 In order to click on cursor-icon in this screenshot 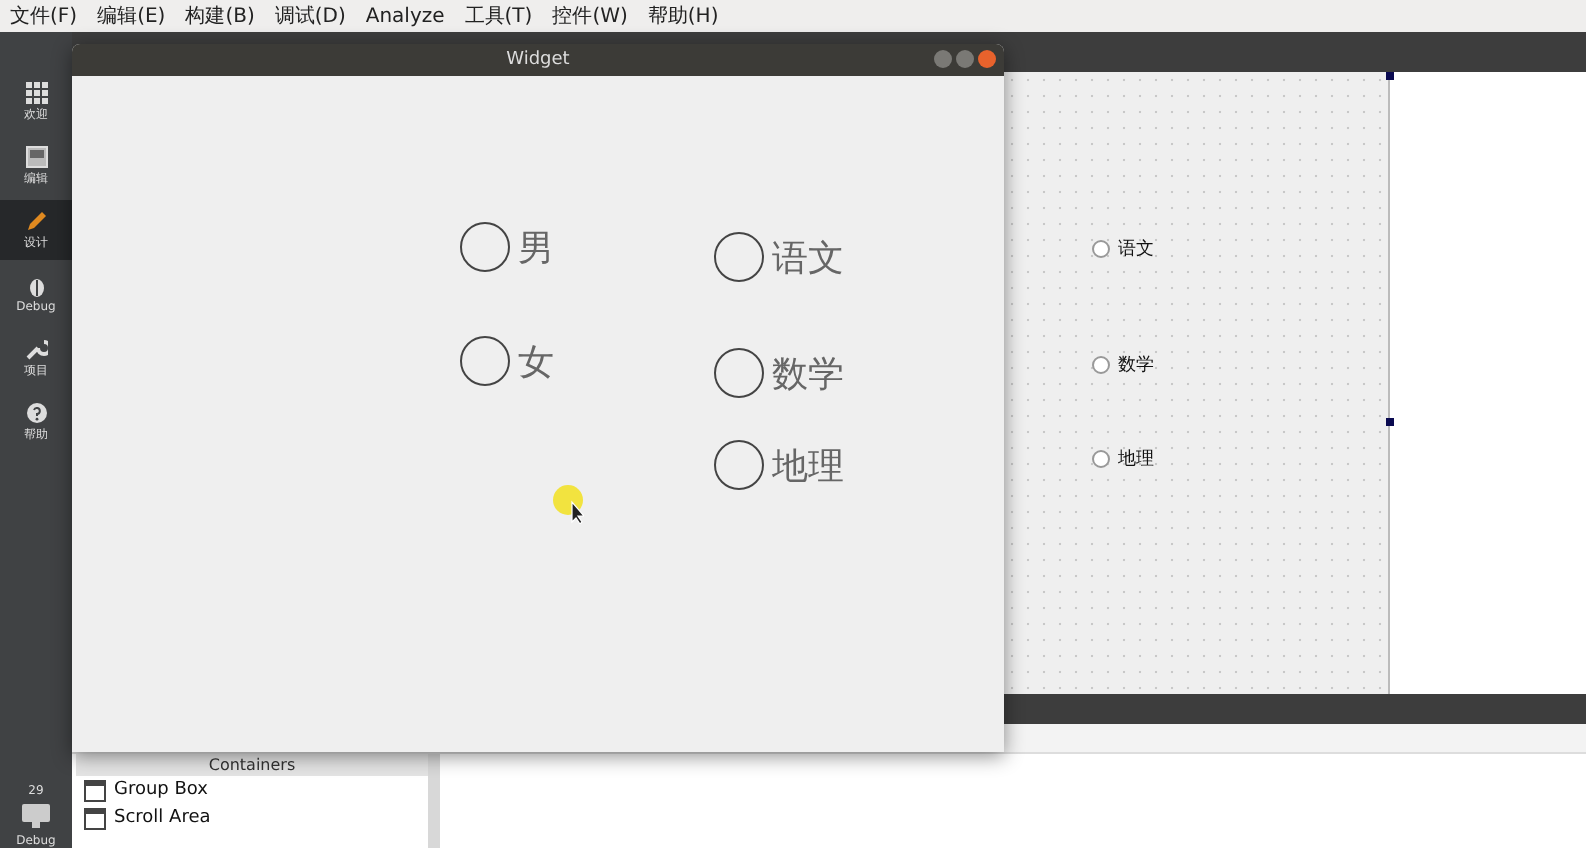, I will do `click(568, 504)`.